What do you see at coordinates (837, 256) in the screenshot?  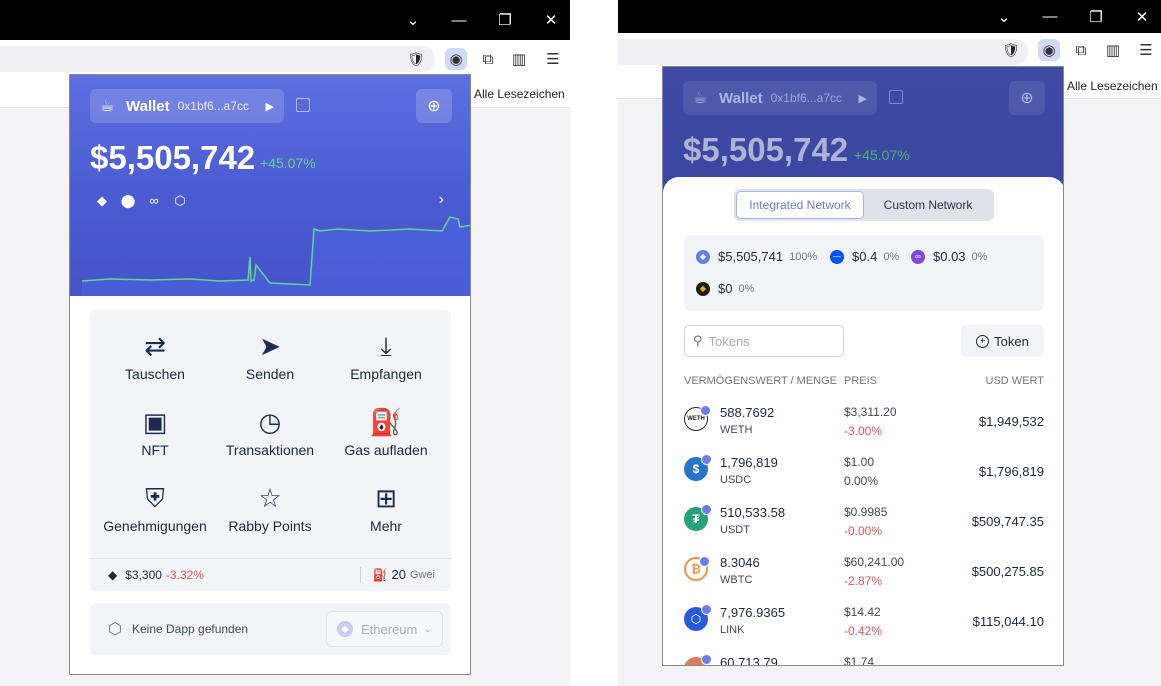 I see `base-icon: —` at bounding box center [837, 256].